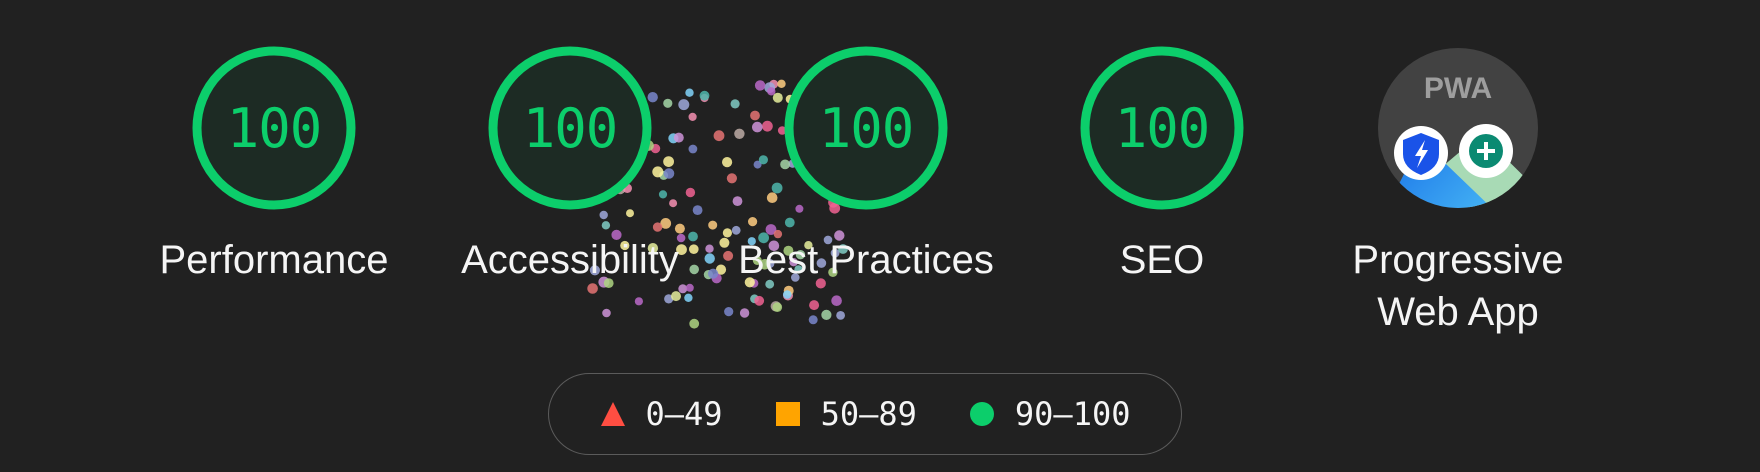 The image size is (1760, 472). Describe the element at coordinates (1162, 260) in the screenshot. I see `seo-label: SEO` at that location.